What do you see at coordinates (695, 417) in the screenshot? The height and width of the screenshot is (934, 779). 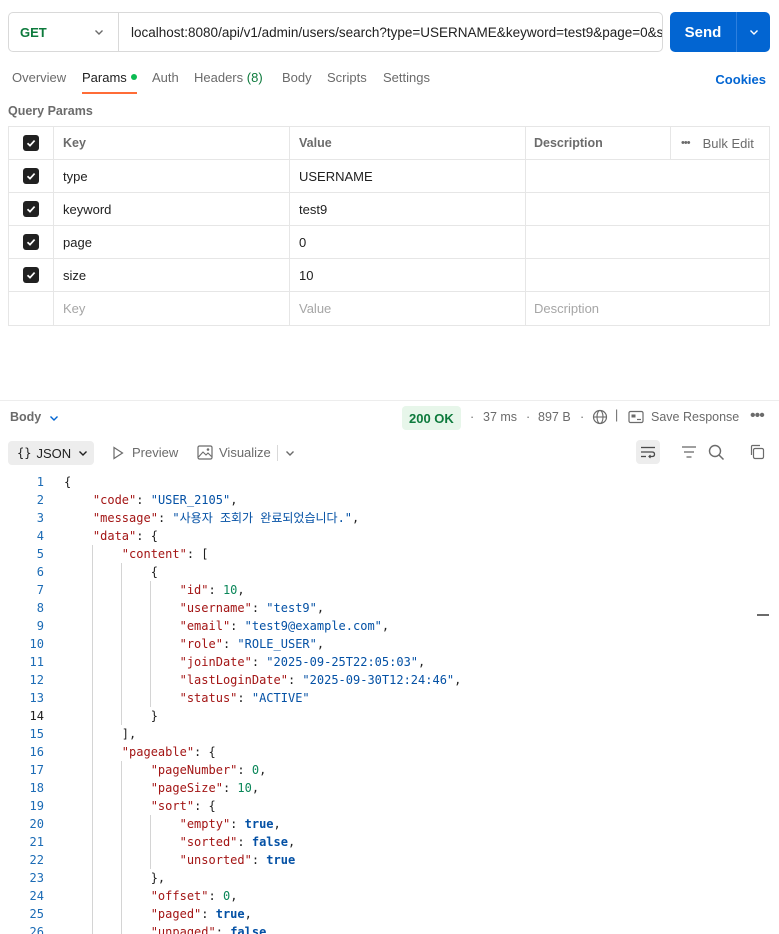 I see `save-response-button: Save Response` at bounding box center [695, 417].